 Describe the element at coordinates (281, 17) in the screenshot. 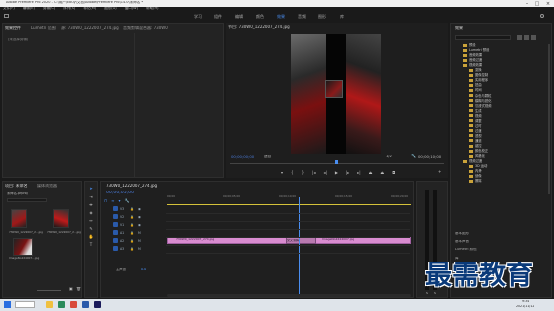

I see `workspace-effects: 效果` at that location.